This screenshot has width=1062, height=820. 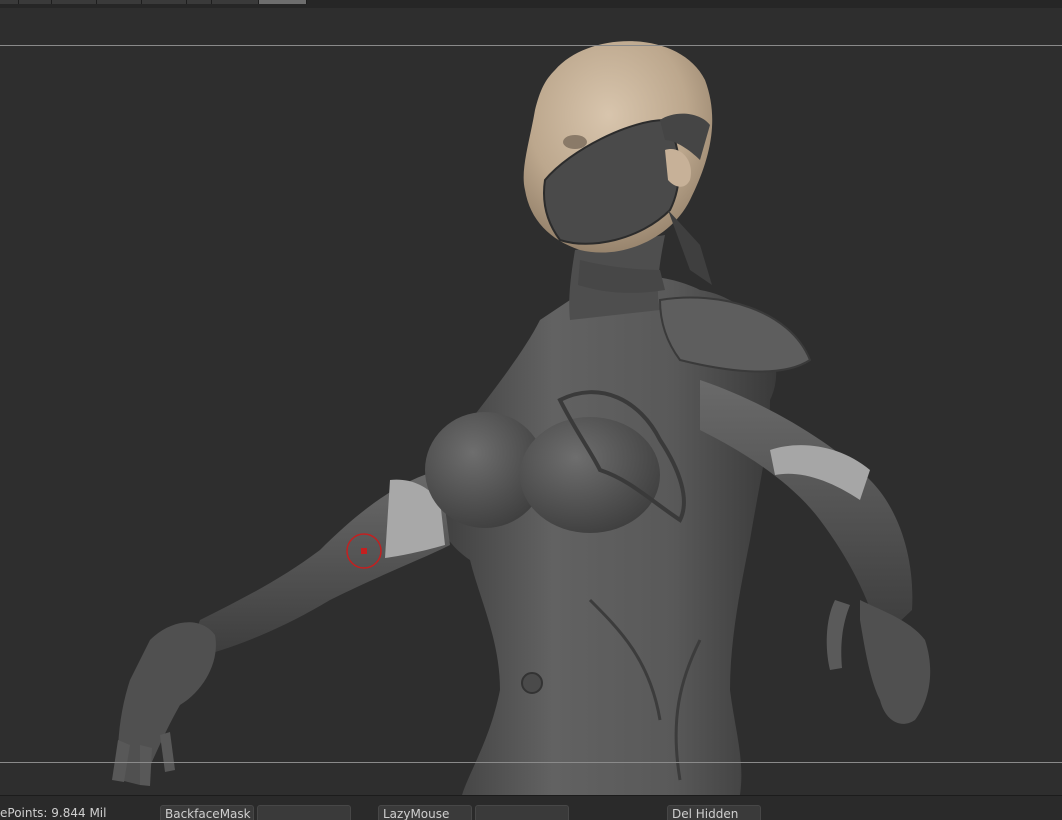 I want to click on viewport-bottom-guide, so click(x=531, y=762).